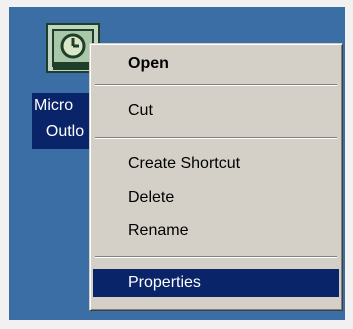 This screenshot has height=329, width=353. I want to click on screenshot-frame-bottom, so click(176, 324).